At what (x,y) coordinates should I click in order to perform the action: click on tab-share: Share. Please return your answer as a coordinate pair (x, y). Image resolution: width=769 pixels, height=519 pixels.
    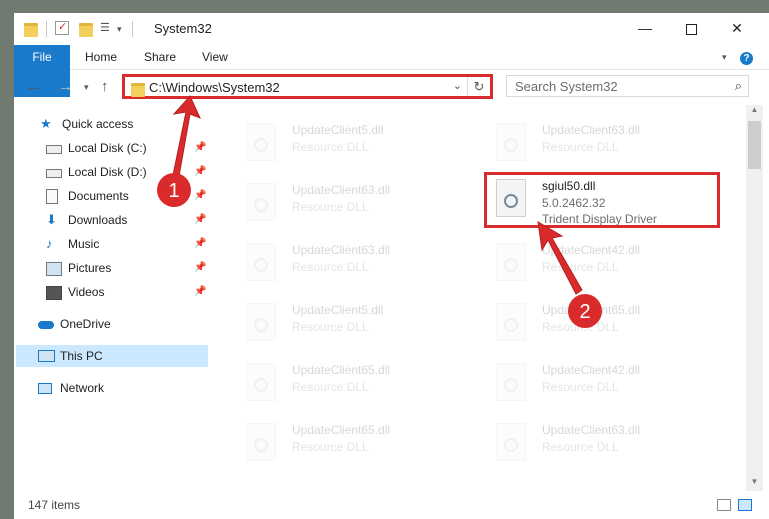
    Looking at the image, I should click on (160, 57).